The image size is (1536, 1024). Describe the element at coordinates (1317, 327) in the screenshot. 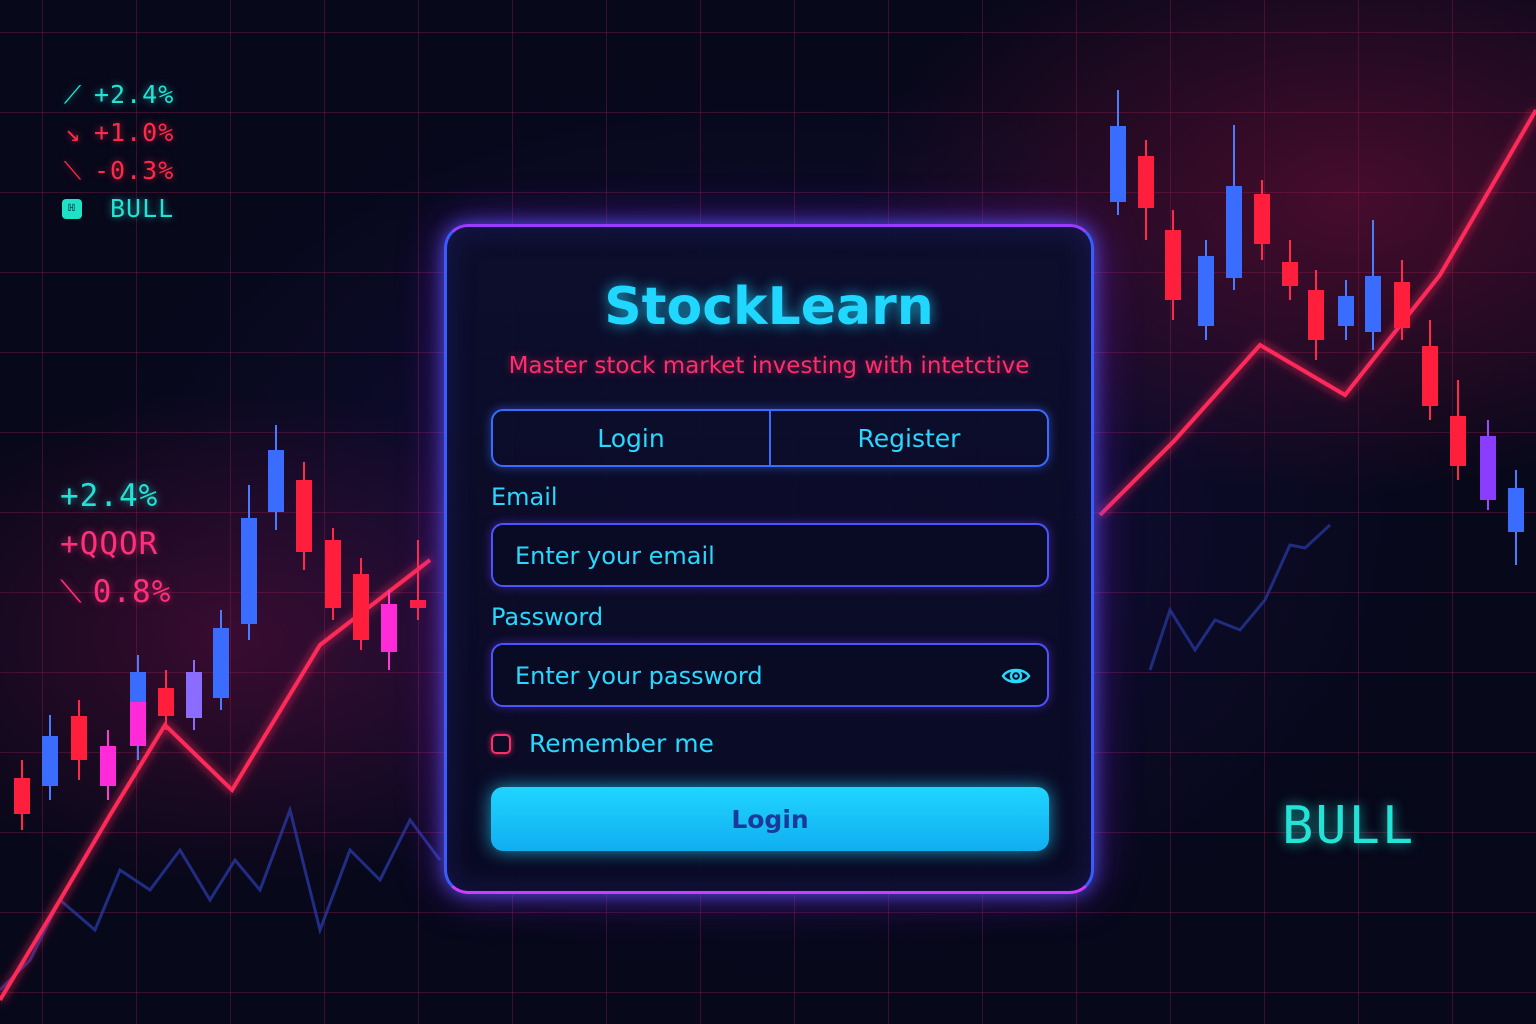

I see `background-candles-right` at that location.